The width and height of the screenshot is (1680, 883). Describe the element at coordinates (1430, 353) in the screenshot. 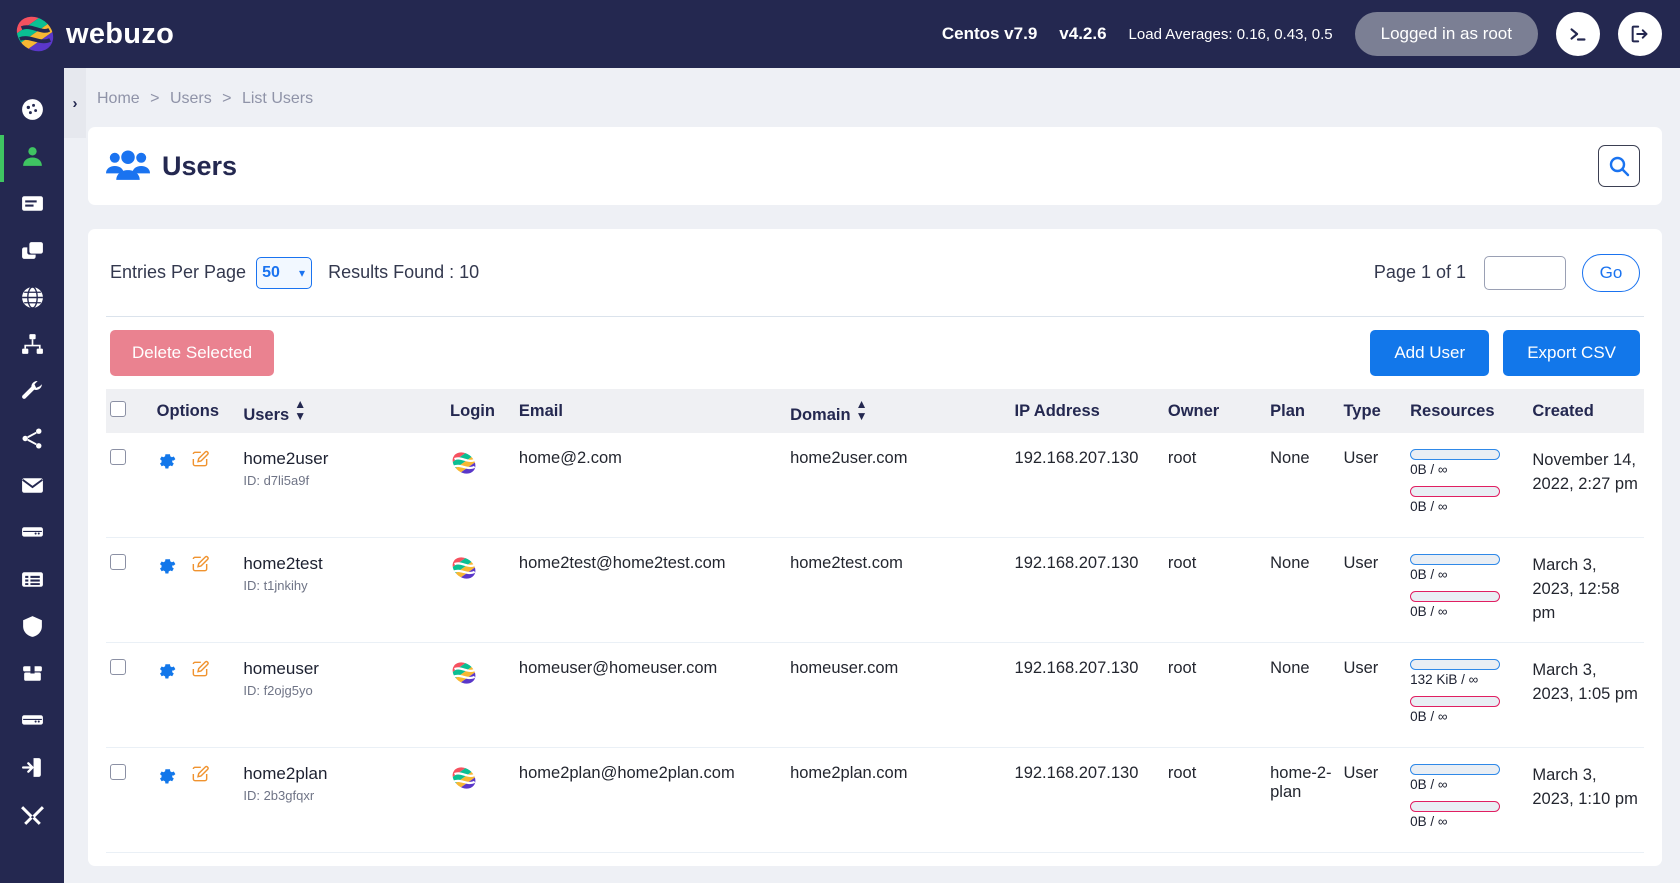

I see `add-user-button: Add User` at that location.